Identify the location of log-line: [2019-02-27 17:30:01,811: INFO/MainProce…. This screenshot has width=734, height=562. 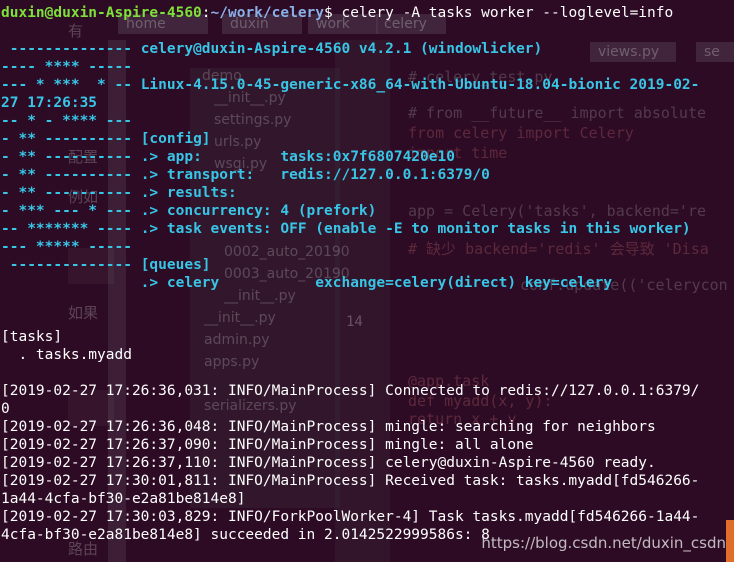
(350, 481).